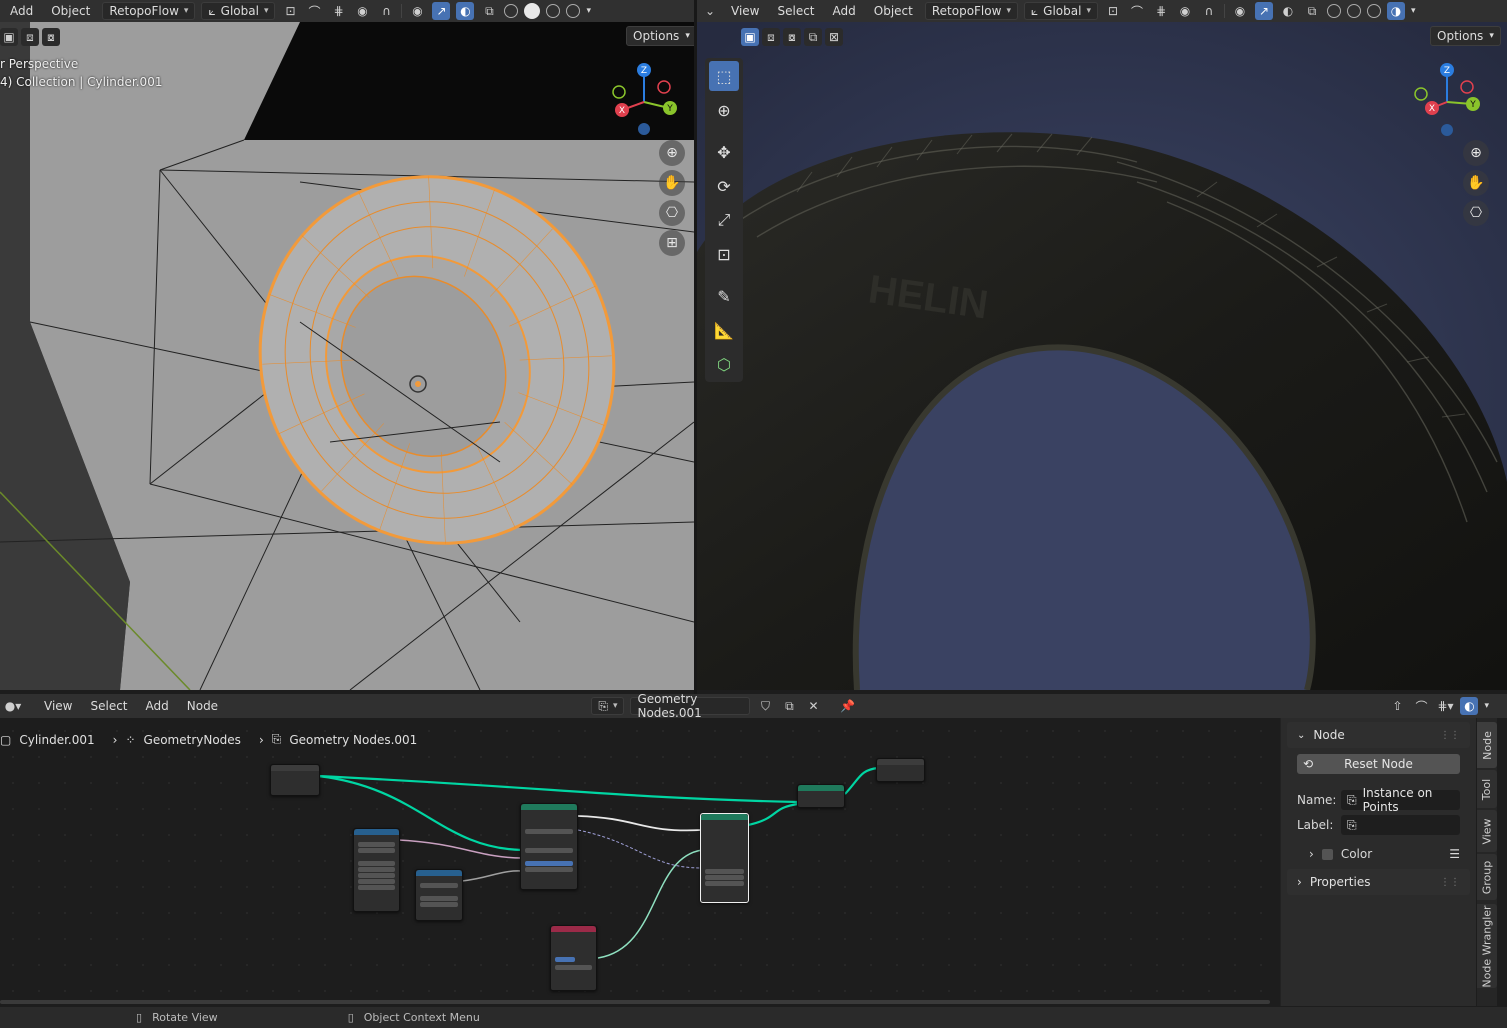 This screenshot has height=1028, width=1507. I want to click on tab-node: Node, so click(1487, 745).